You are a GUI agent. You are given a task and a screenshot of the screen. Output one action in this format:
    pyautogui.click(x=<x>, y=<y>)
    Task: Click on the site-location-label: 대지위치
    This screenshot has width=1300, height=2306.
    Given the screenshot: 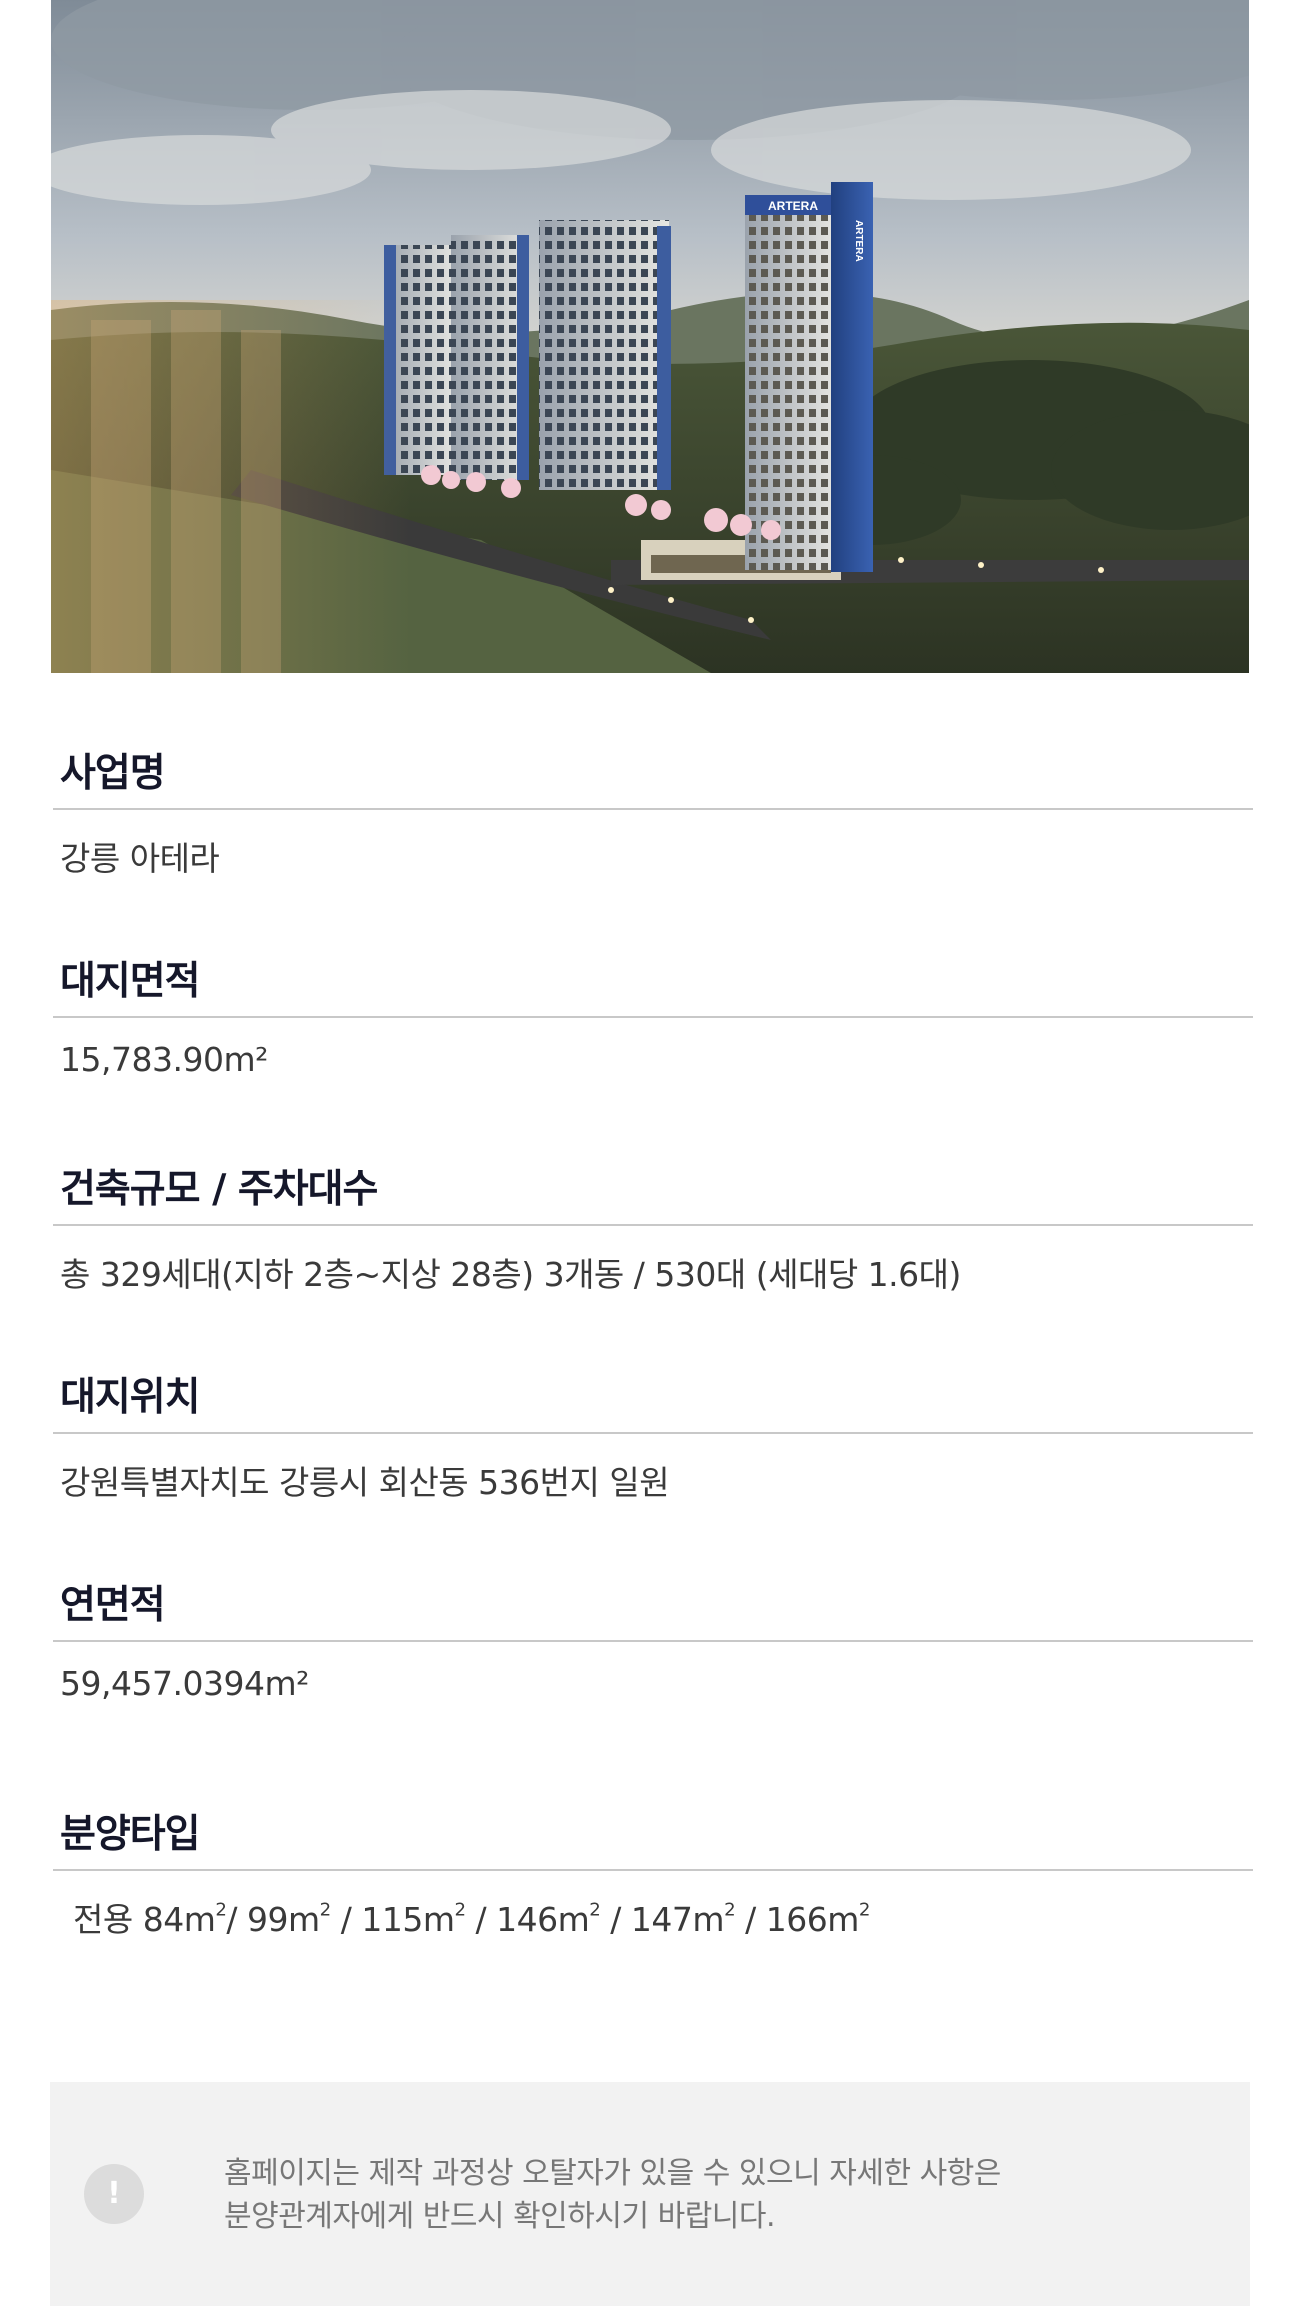 What is the action you would take?
    pyautogui.click(x=130, y=1397)
    